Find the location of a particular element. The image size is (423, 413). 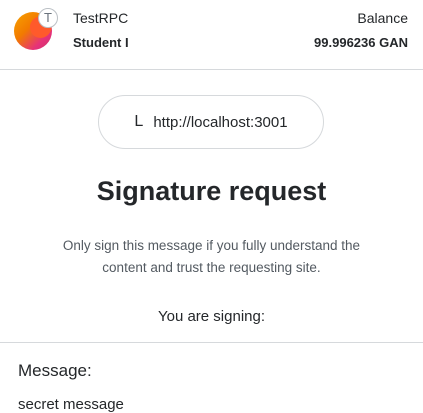

balance-value: 99.996236 GAN is located at coordinates (361, 42).